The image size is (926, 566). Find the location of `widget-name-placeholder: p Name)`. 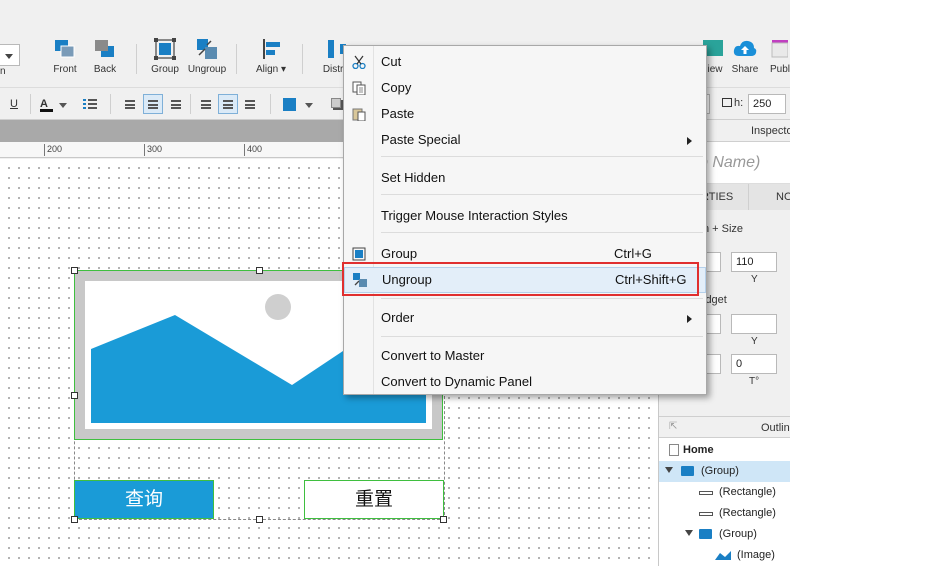

widget-name-placeholder: p Name) is located at coordinates (730, 162).